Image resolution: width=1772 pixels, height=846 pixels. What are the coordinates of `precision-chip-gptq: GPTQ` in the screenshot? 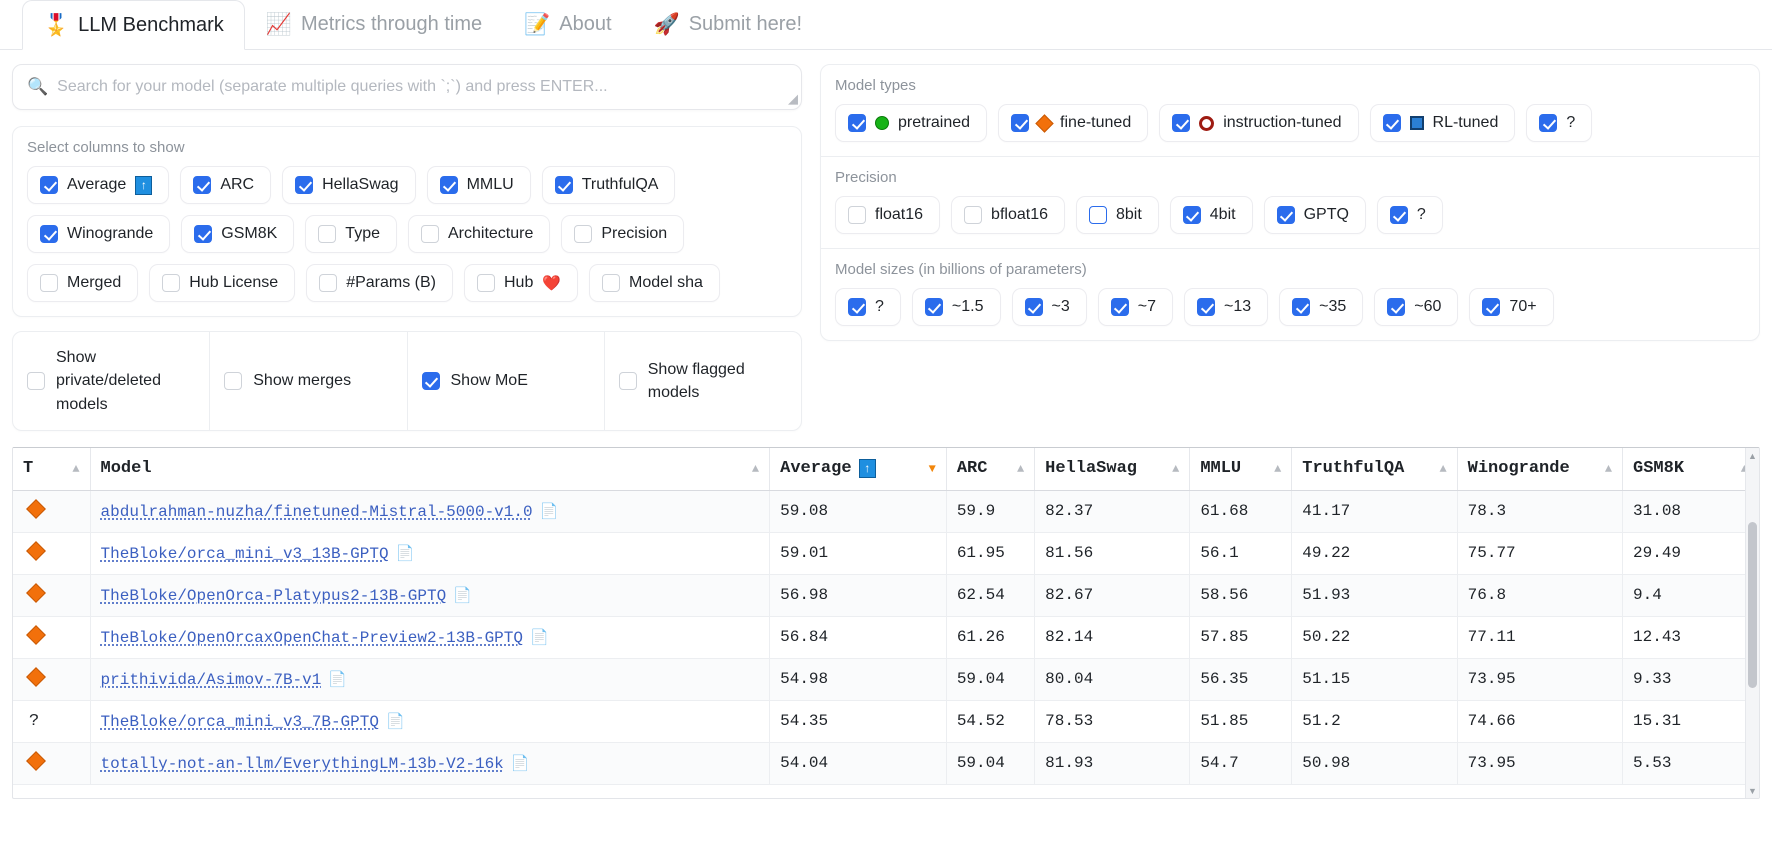 It's located at (1314, 215).